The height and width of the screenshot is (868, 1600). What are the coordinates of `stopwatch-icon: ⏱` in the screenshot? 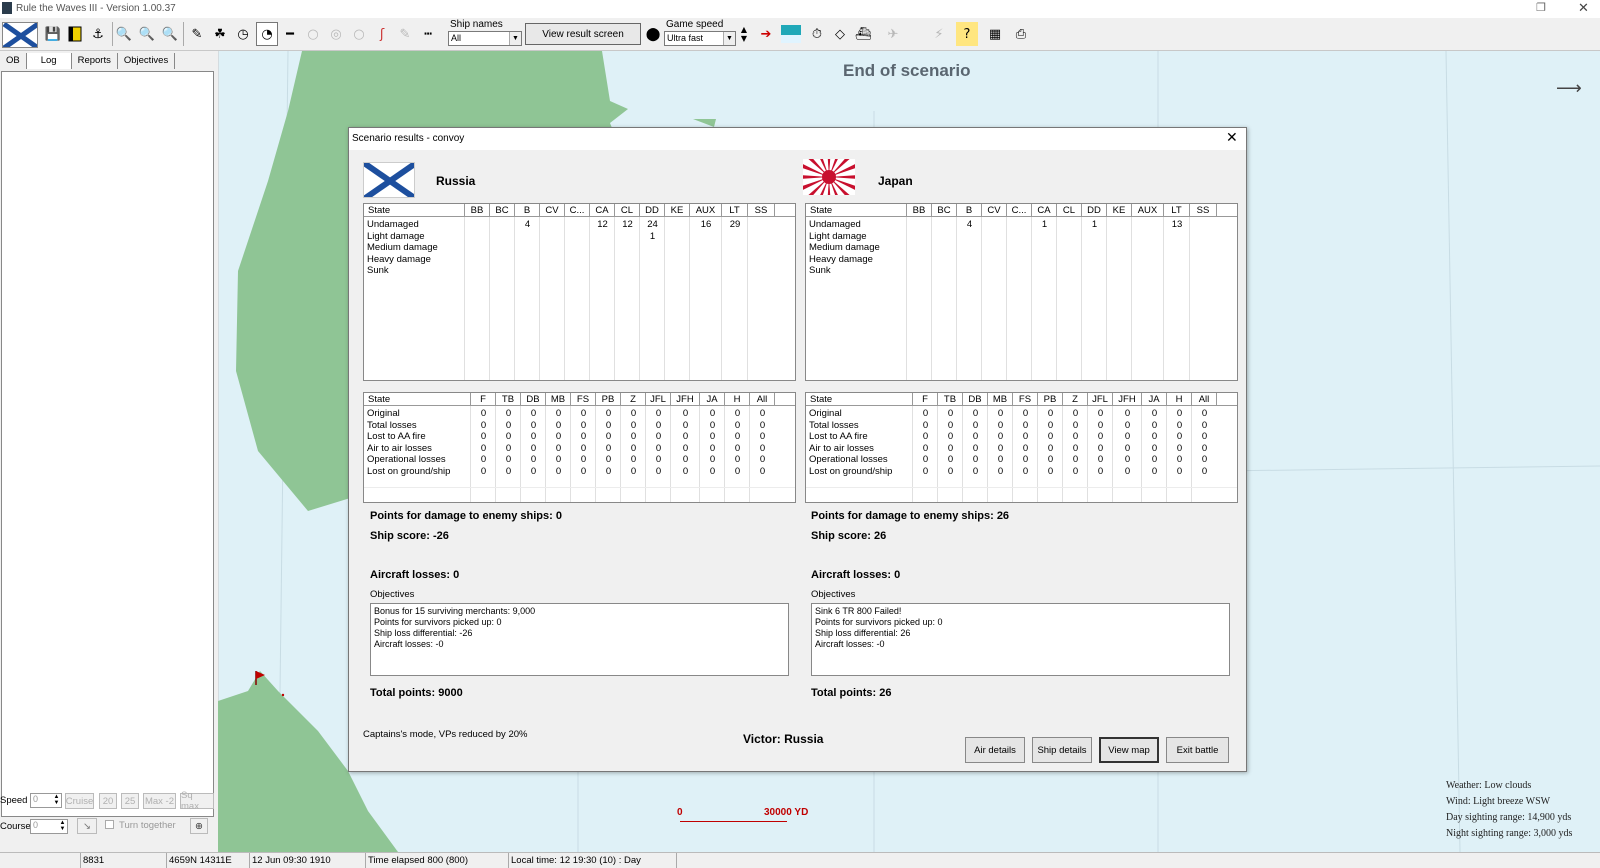 It's located at (817, 34).